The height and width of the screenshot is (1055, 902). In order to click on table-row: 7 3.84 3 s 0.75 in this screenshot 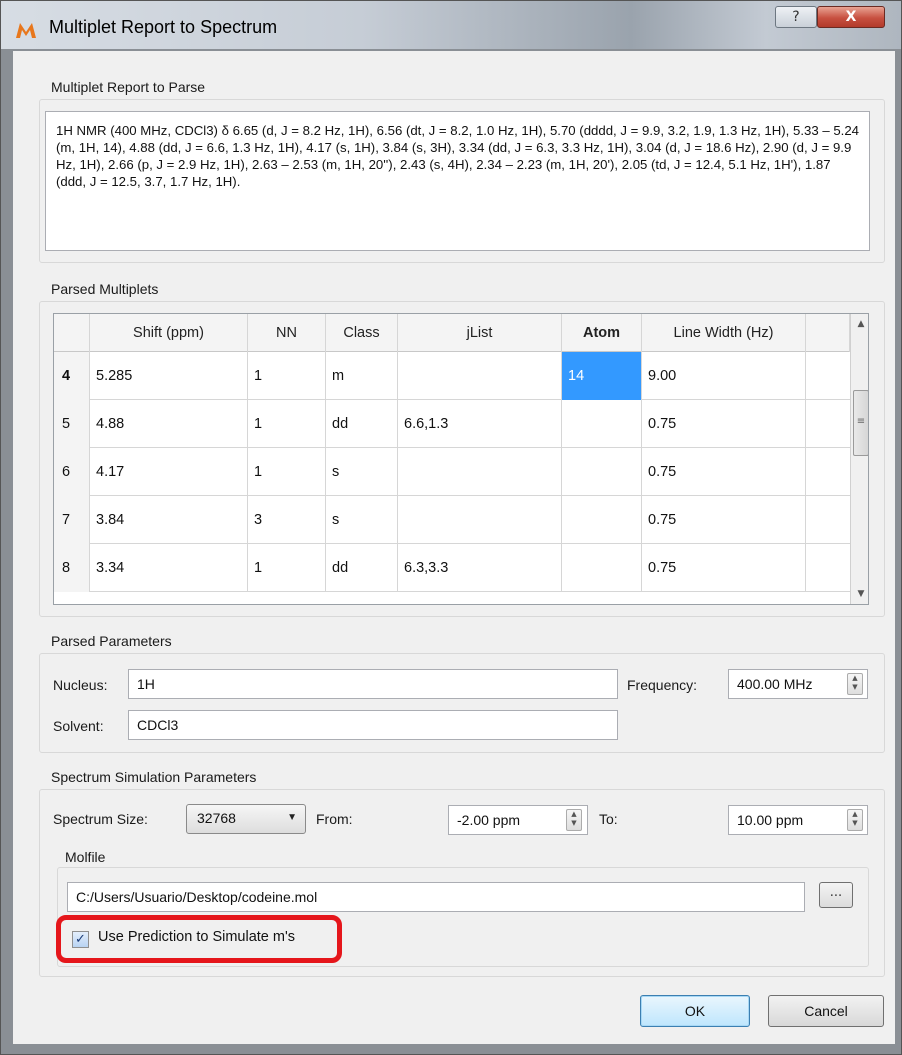, I will do `click(452, 520)`.